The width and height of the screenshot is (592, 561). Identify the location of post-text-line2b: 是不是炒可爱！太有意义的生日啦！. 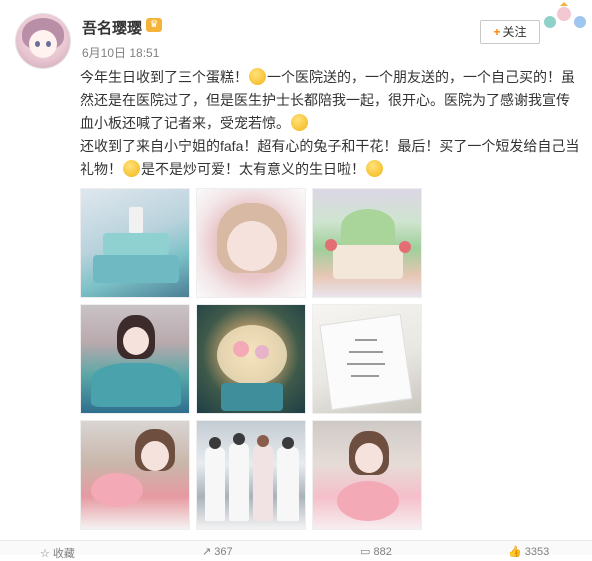
(253, 169).